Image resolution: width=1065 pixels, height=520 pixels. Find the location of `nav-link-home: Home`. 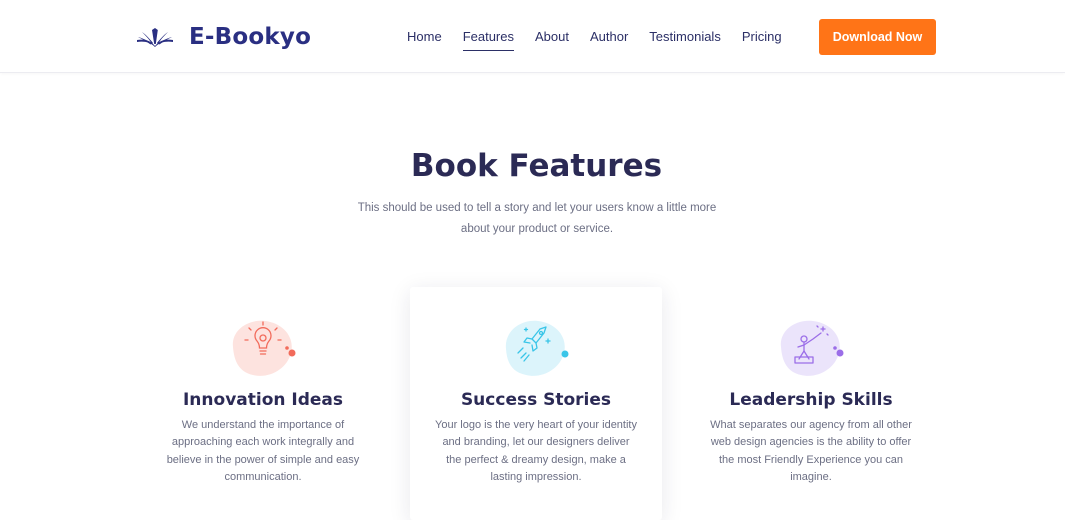

nav-link-home: Home is located at coordinates (424, 37).